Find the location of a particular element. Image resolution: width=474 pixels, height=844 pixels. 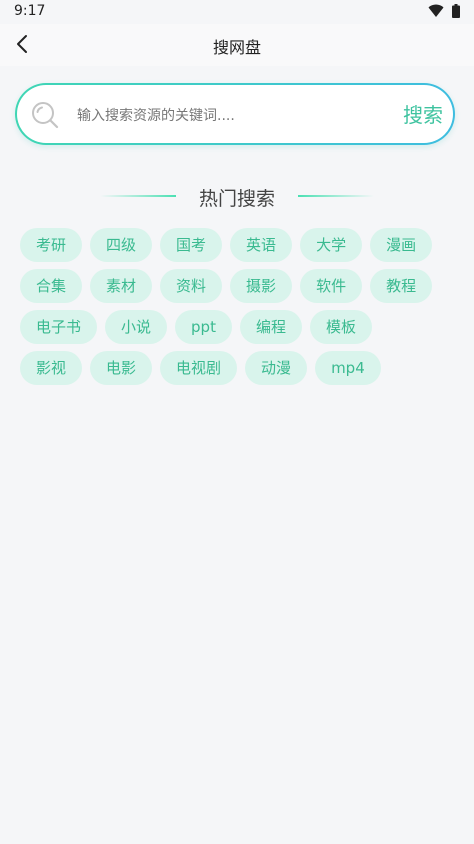

hot-tag: 摄影 is located at coordinates (261, 286).